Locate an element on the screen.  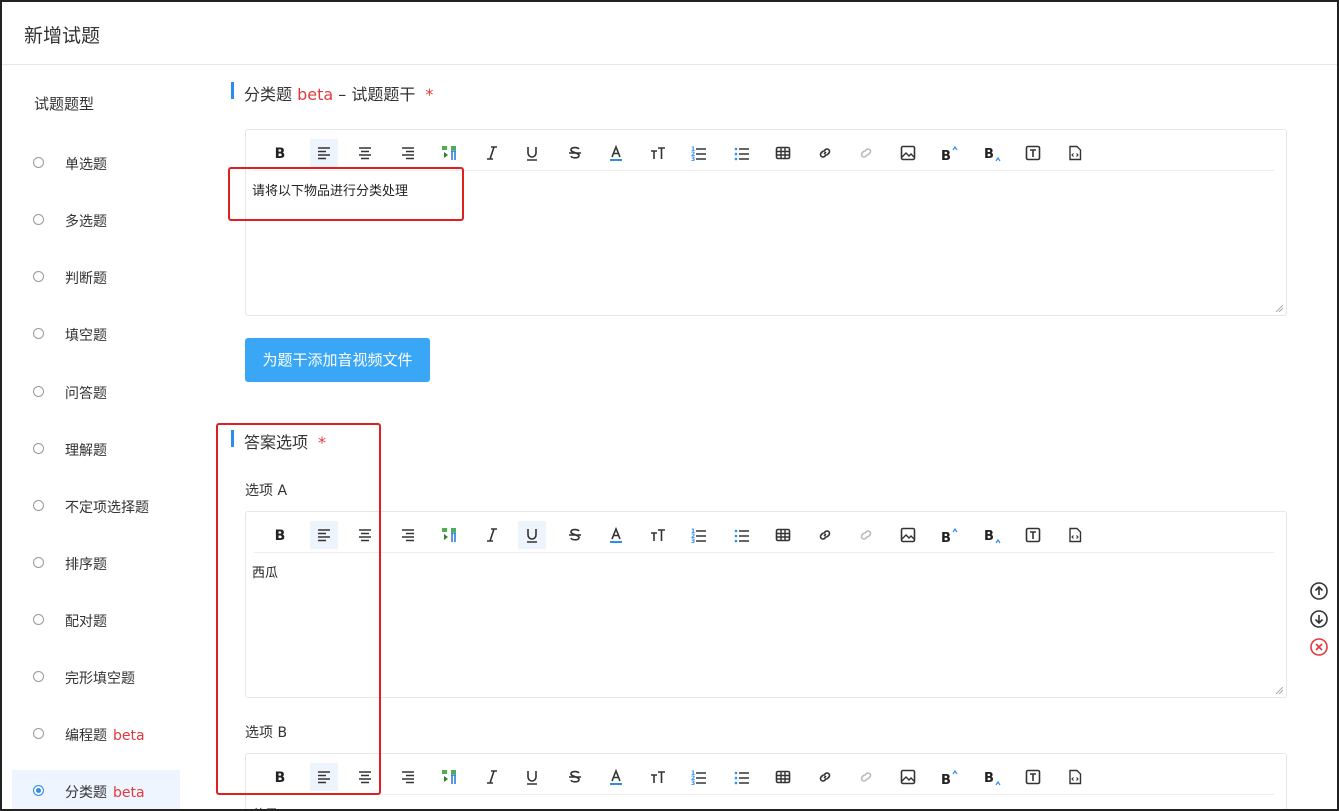
sidebar-item-indefinite-choice: 不定项选择题 is located at coordinates (96, 506).